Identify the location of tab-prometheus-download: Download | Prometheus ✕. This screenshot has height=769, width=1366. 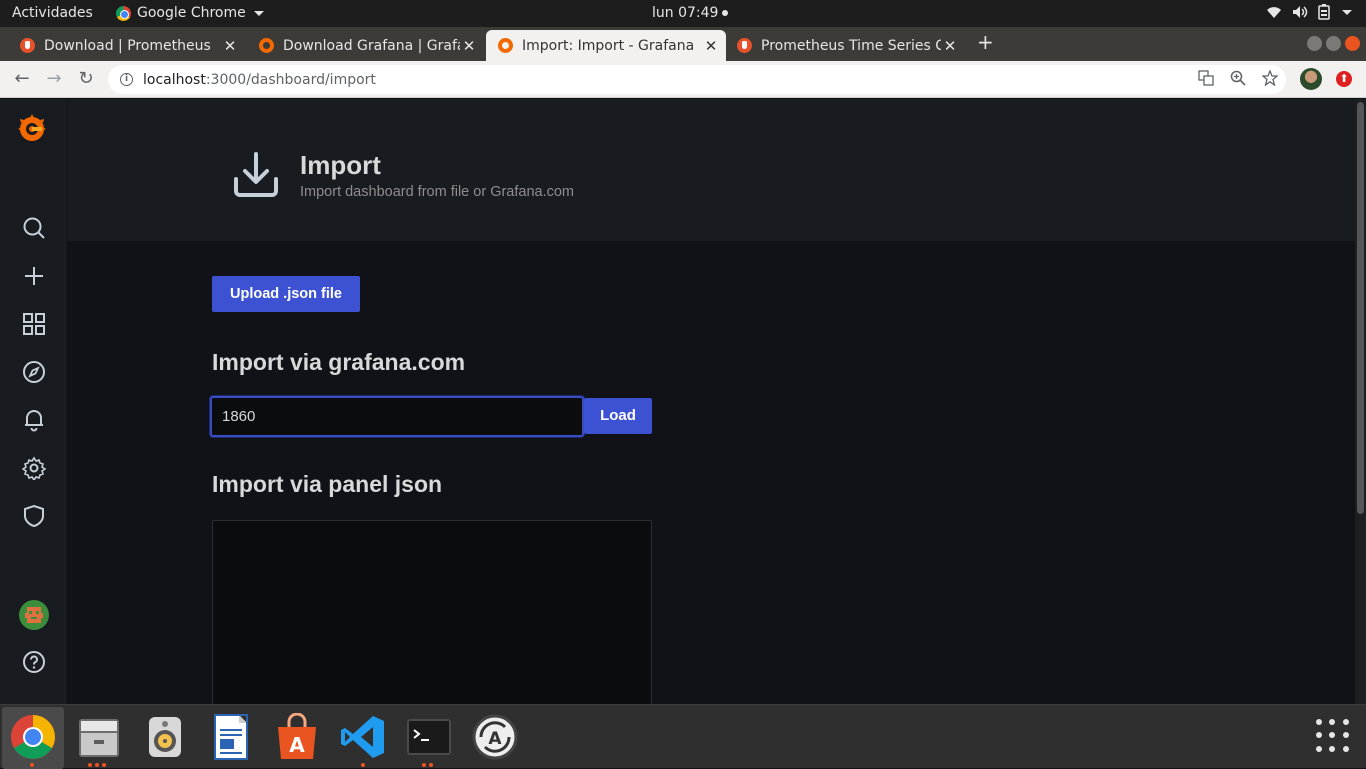
(122, 45).